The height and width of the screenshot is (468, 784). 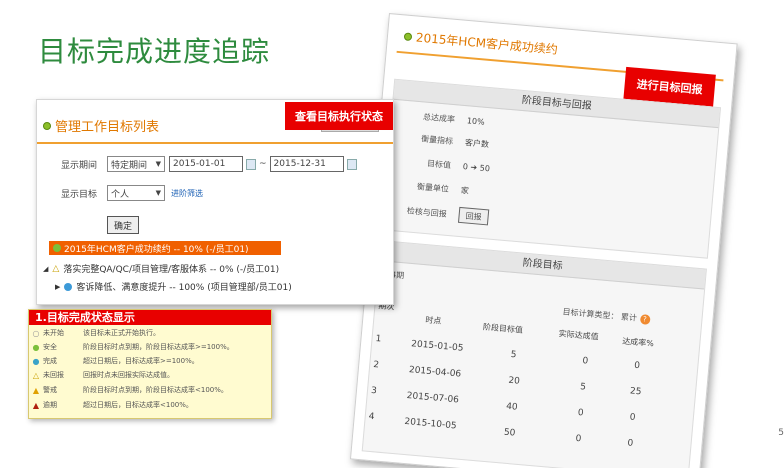 I want to click on legend-row: ● 完成 超过日期后，目标达成率>=100%。, so click(x=150, y=361).